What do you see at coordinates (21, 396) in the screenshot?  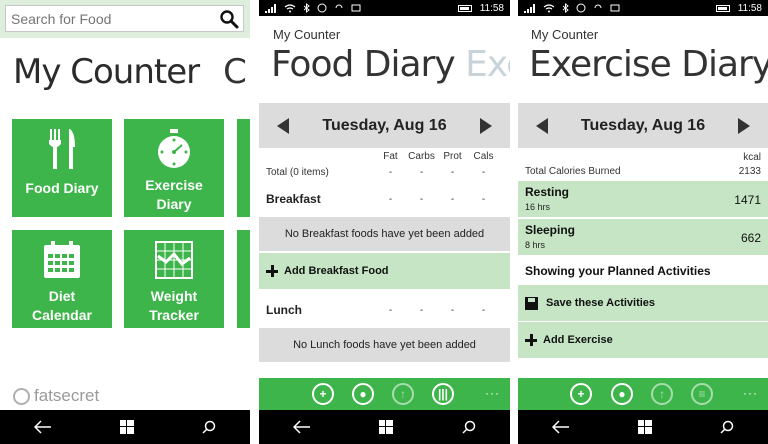 I see `fatsecret-logo-icon` at bounding box center [21, 396].